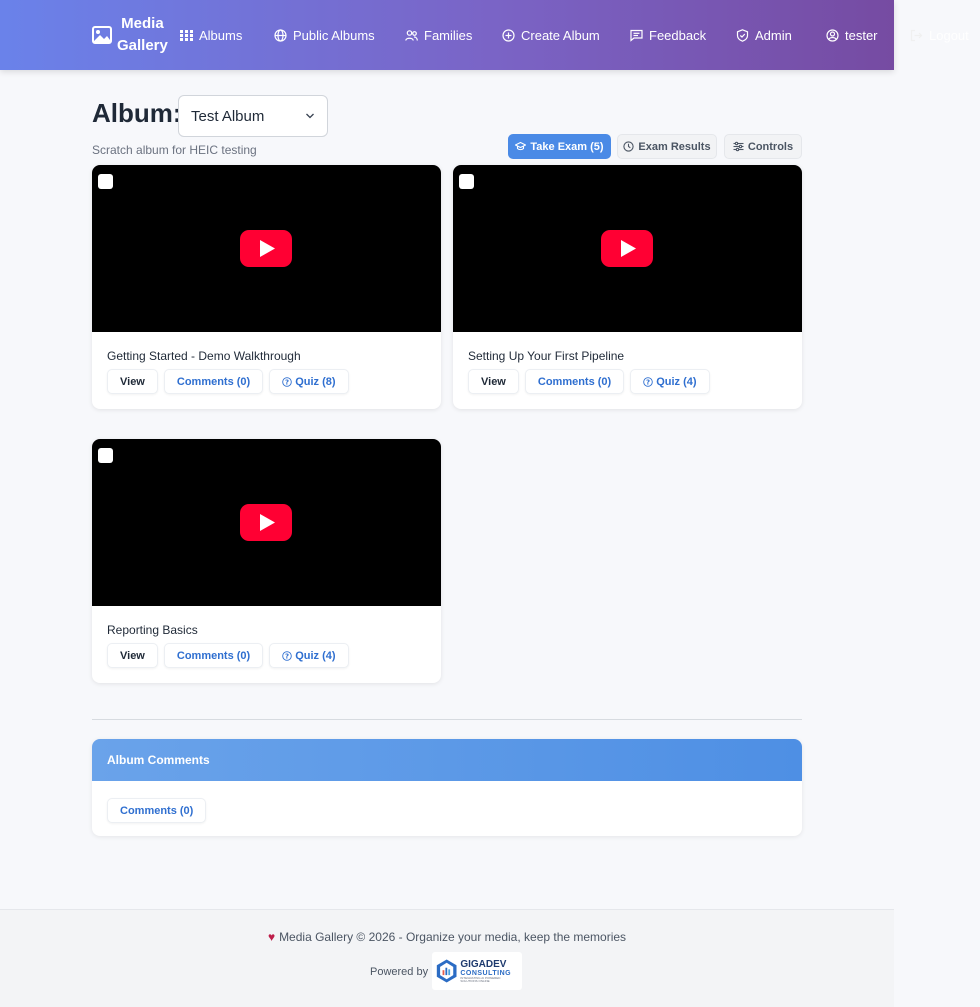 Image resolution: width=980 pixels, height=1007 pixels. What do you see at coordinates (546, 356) in the screenshot?
I see `video-title: Setting Up Your First Pipeline` at bounding box center [546, 356].